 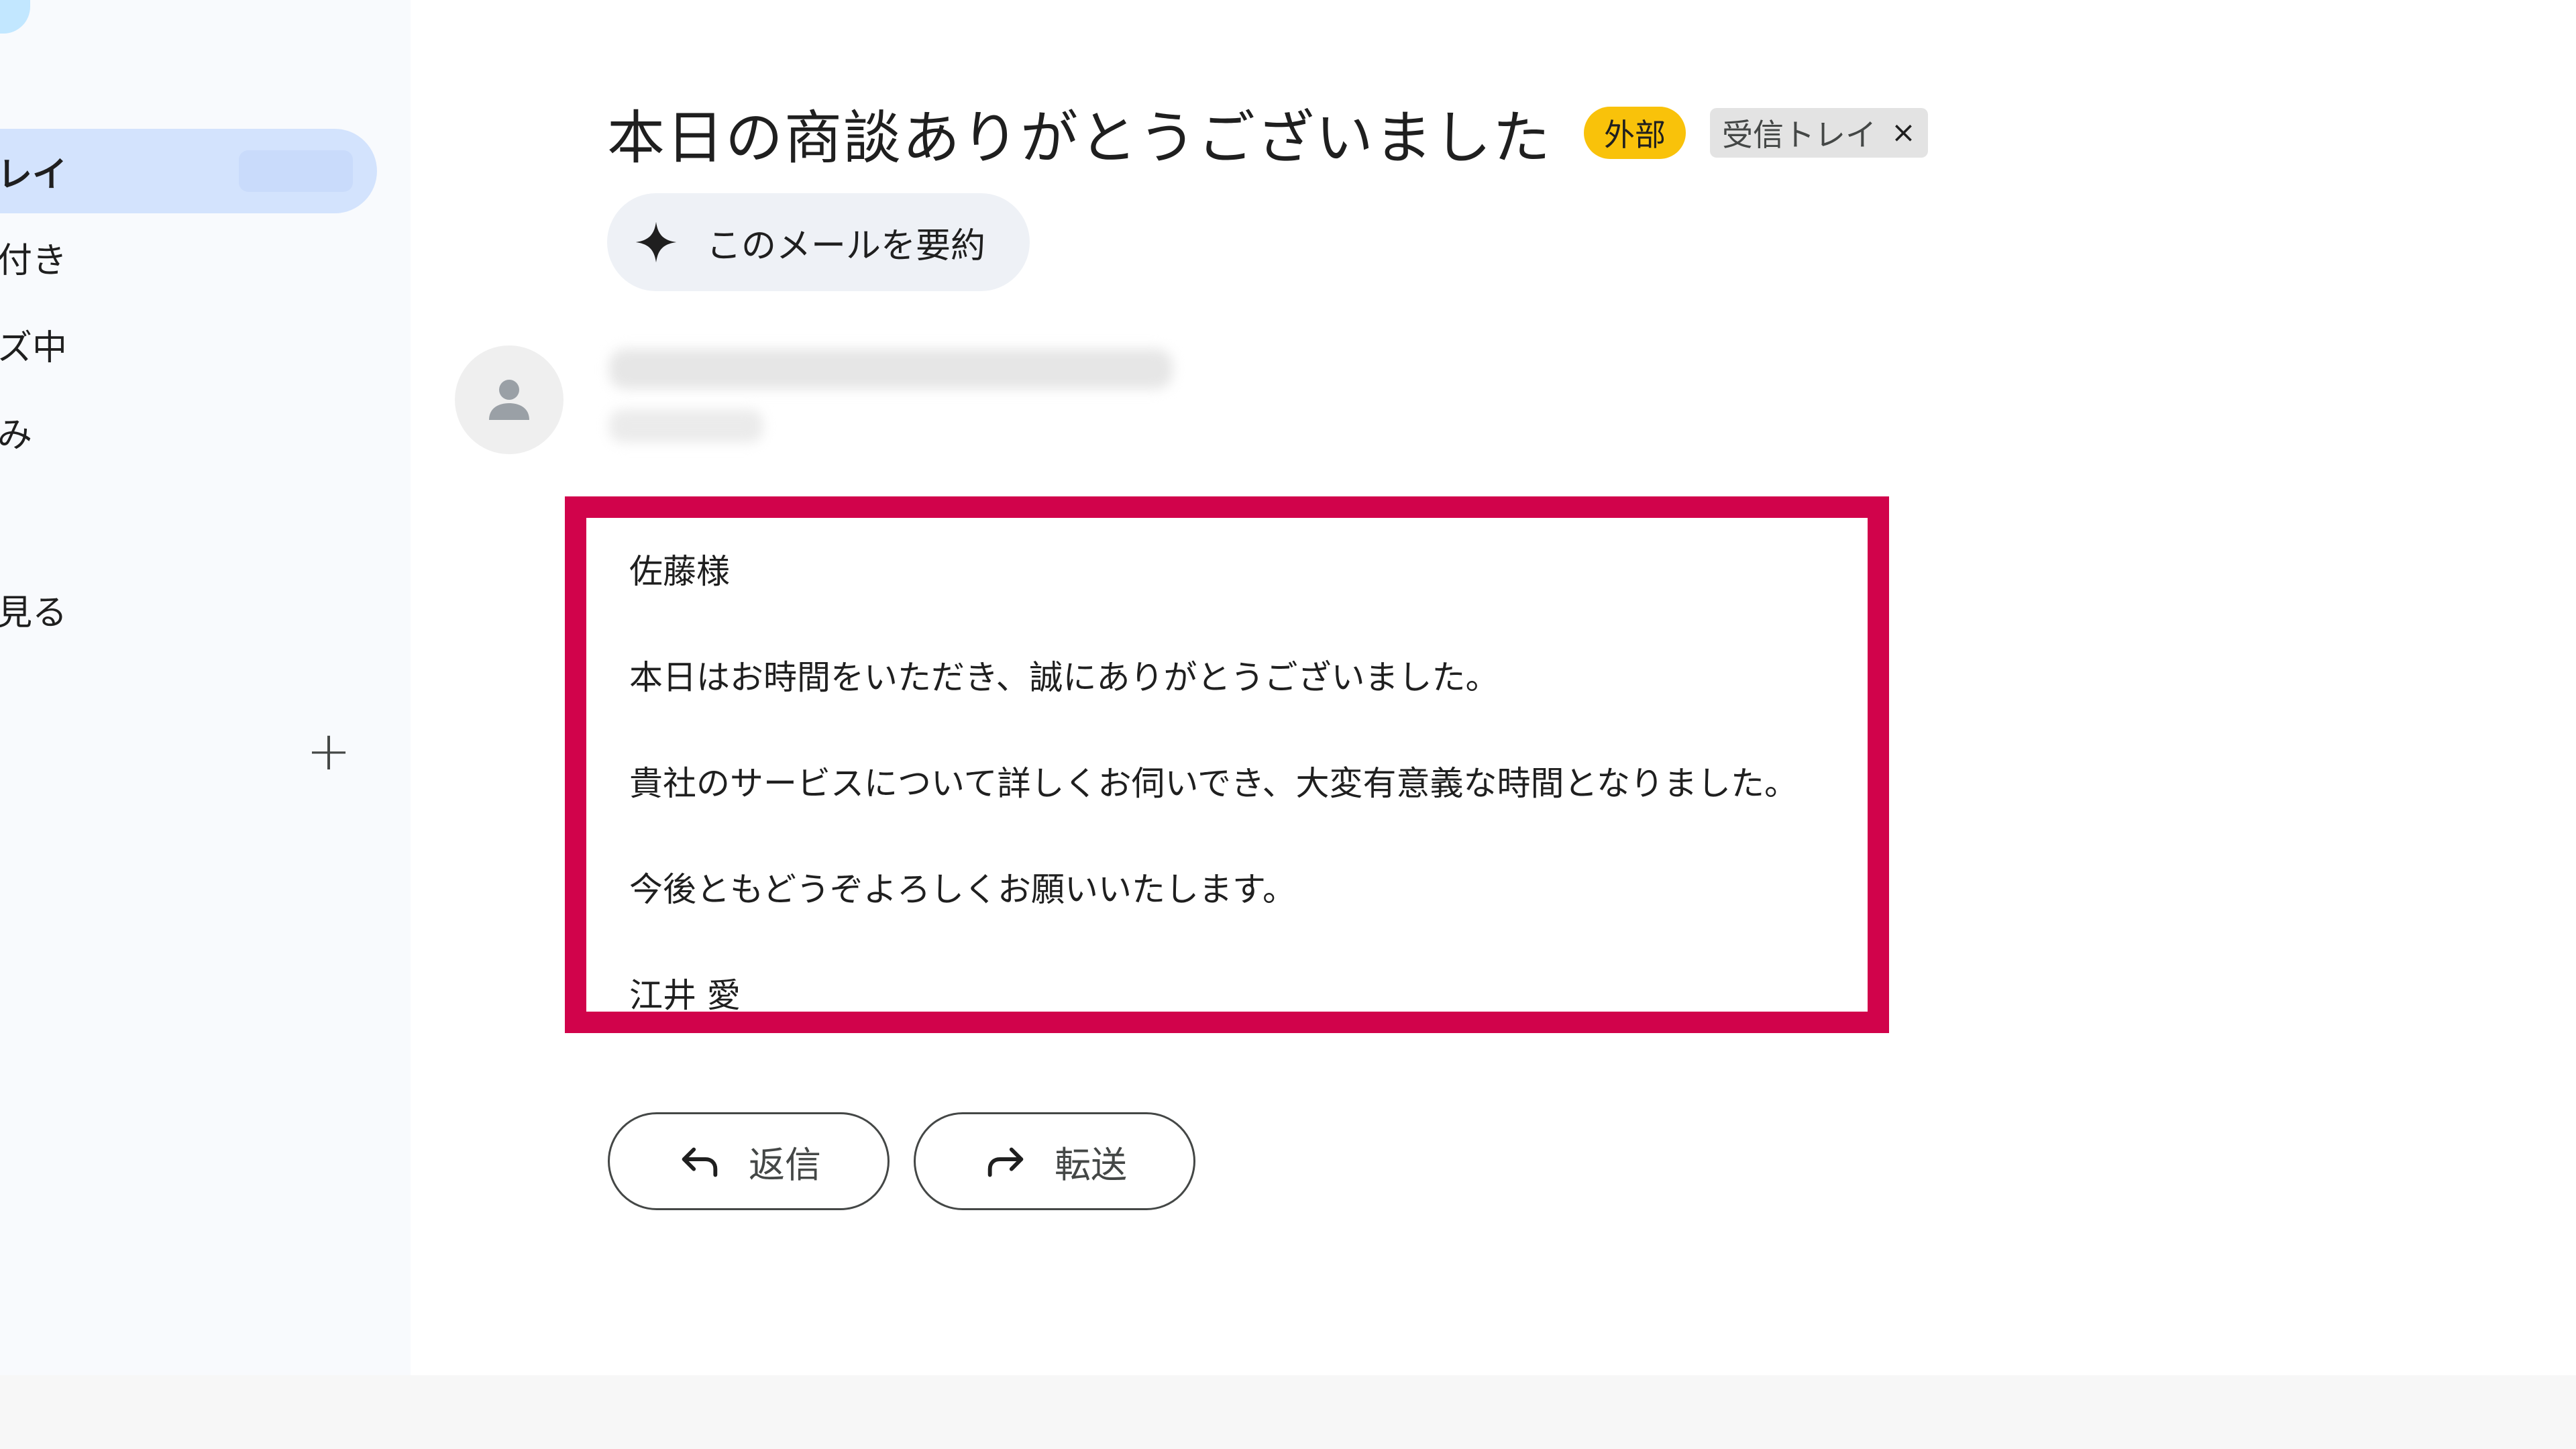 What do you see at coordinates (188, 344) in the screenshot?
I see `sidebar-item-snoozed: ズ中` at bounding box center [188, 344].